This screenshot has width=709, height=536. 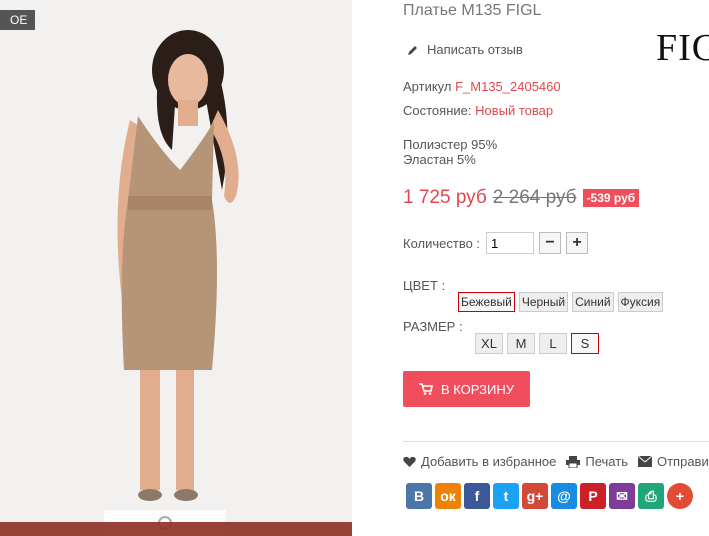 What do you see at coordinates (450, 144) in the screenshot?
I see `material-line-1: Полиэстер 95%` at bounding box center [450, 144].